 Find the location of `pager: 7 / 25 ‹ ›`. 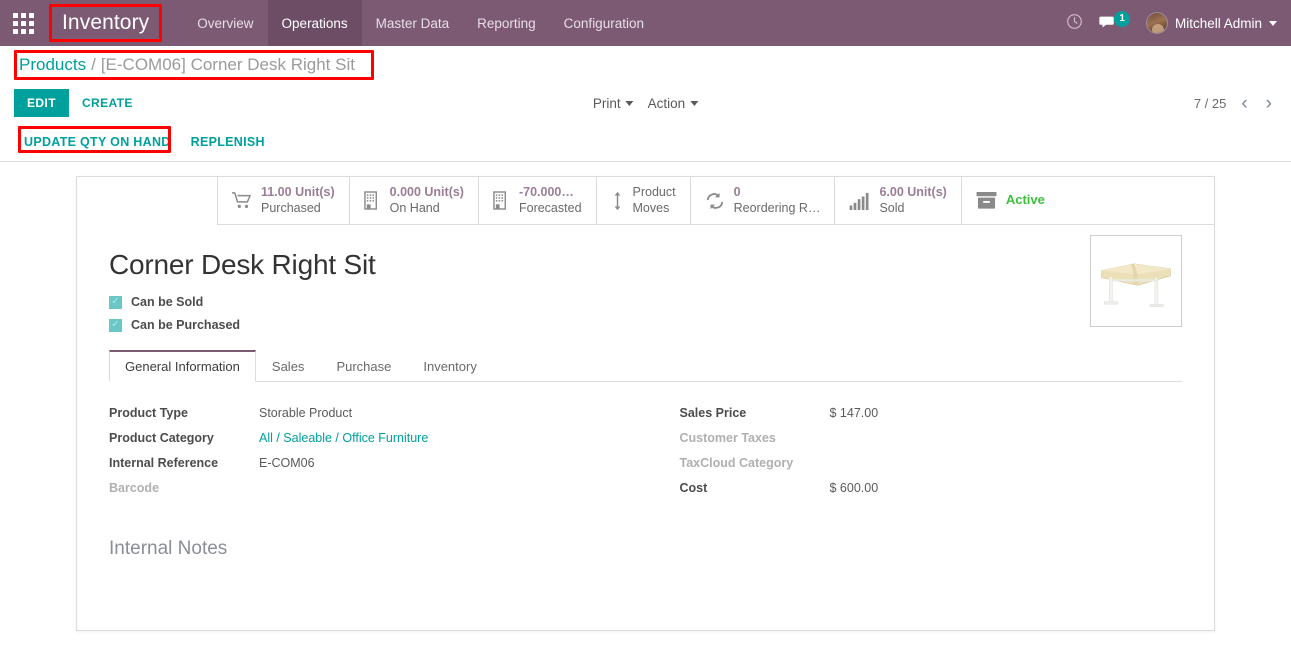

pager: 7 / 25 ‹ › is located at coordinates (1242, 103).